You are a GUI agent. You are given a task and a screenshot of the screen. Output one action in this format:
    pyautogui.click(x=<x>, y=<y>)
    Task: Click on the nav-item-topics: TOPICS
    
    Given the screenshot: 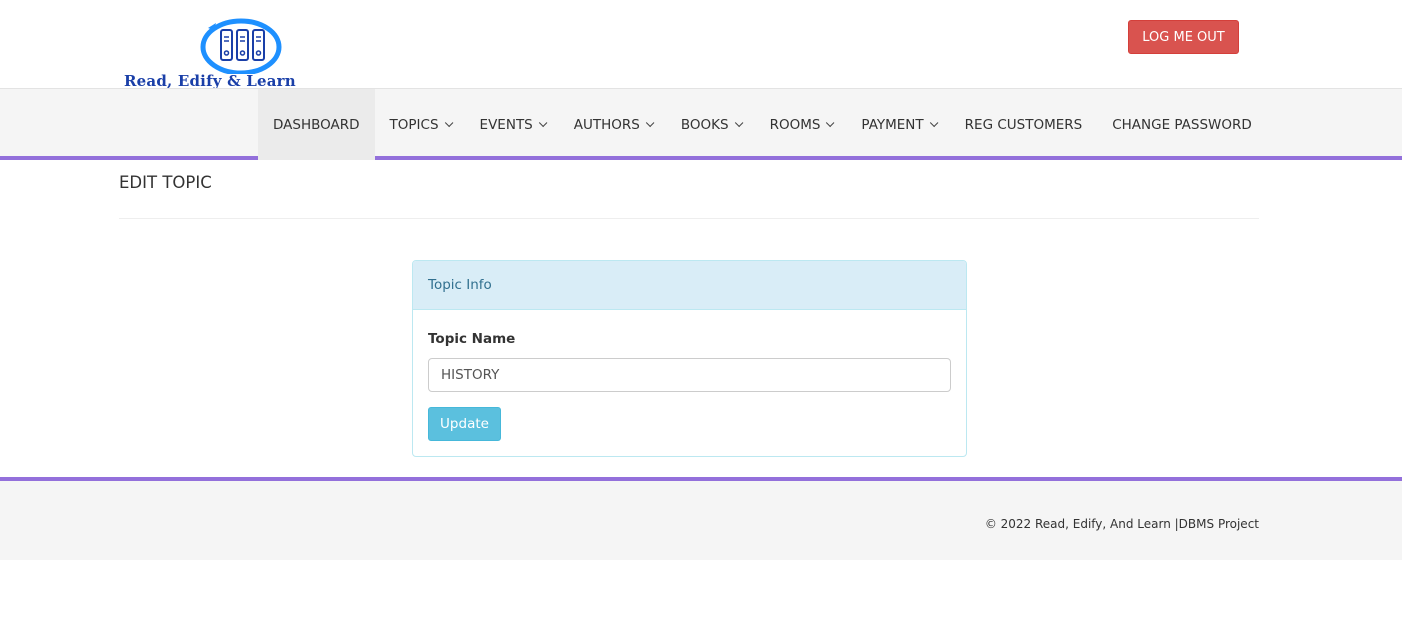 What is the action you would take?
    pyautogui.click(x=420, y=124)
    